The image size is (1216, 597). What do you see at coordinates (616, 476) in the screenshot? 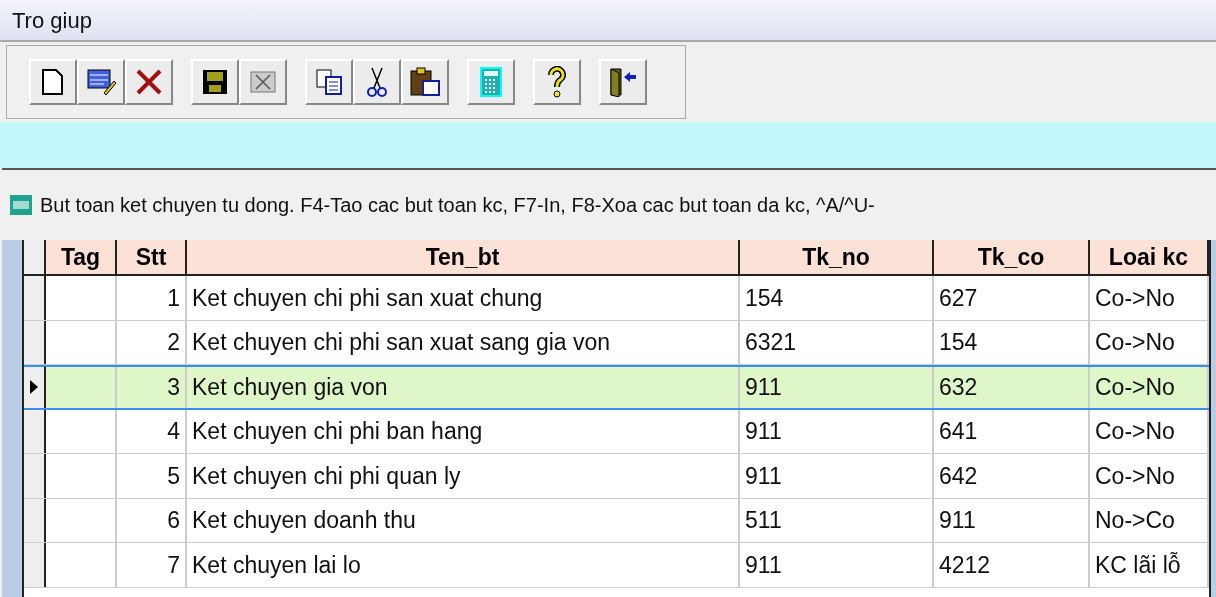
I see `table-row: 5 Ket chuyen chi phi quan ly 911 642 Co->No` at bounding box center [616, 476].